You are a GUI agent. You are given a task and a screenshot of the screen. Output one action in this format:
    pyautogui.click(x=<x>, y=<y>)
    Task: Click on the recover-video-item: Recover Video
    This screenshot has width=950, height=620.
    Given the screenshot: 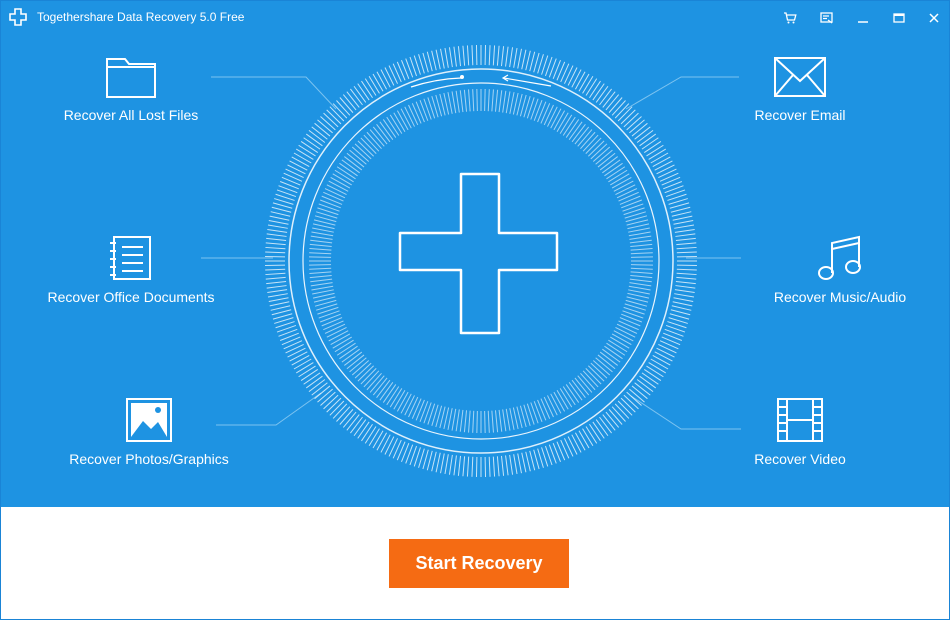 What is the action you would take?
    pyautogui.click(x=800, y=432)
    